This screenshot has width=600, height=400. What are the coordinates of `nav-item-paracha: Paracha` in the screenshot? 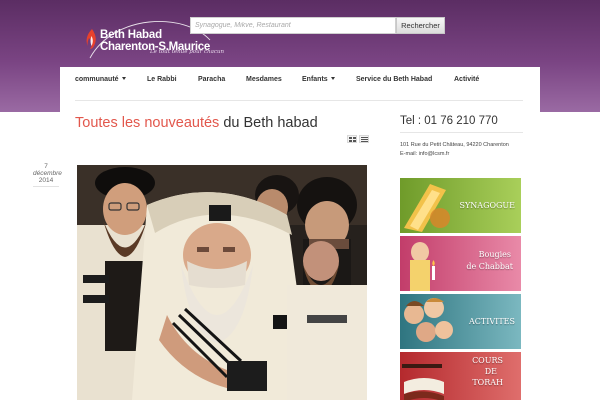 It's located at (211, 79).